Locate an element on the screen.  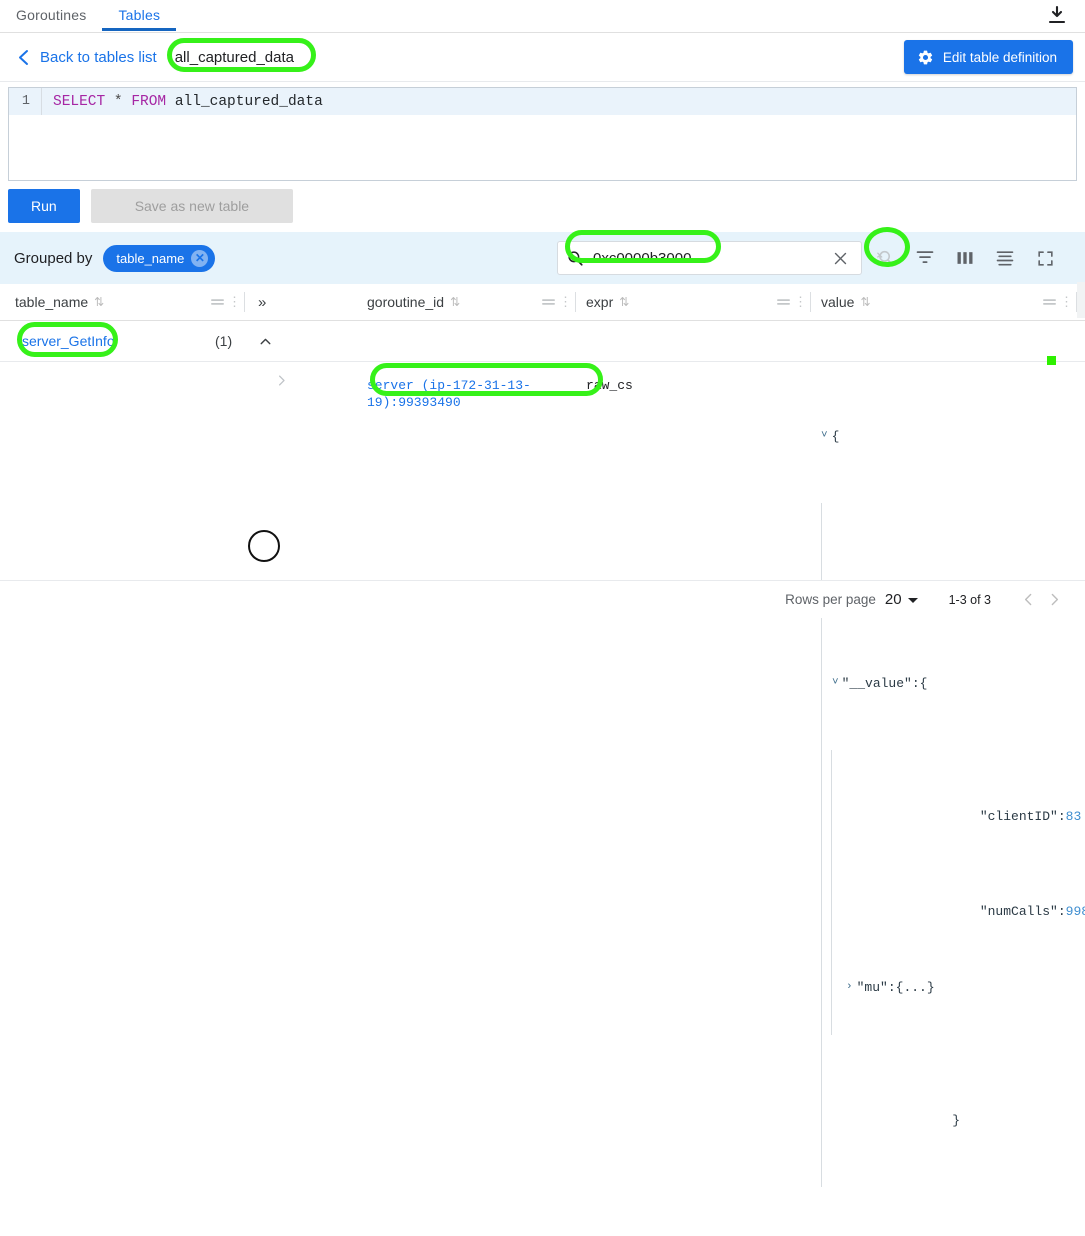
column-header-expr: expr ⇅ ⋮ is located at coordinates (693, 302).